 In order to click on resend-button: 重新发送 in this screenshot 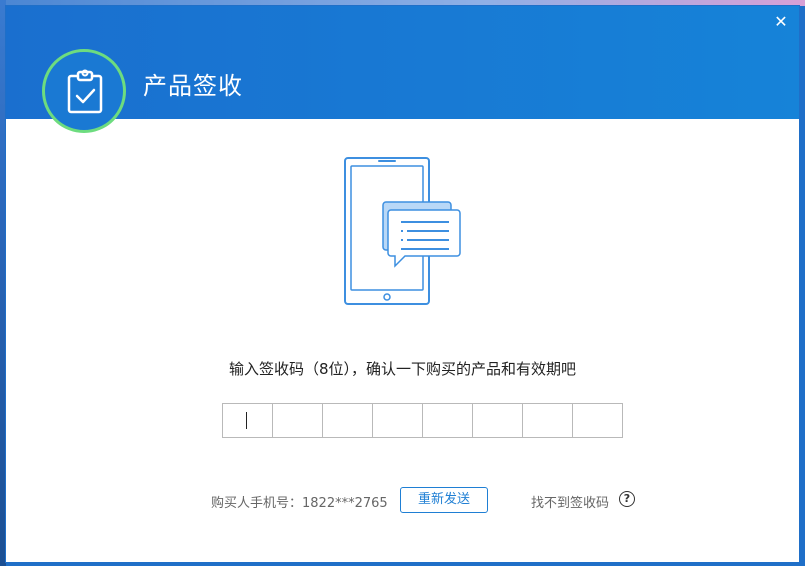, I will do `click(444, 500)`.